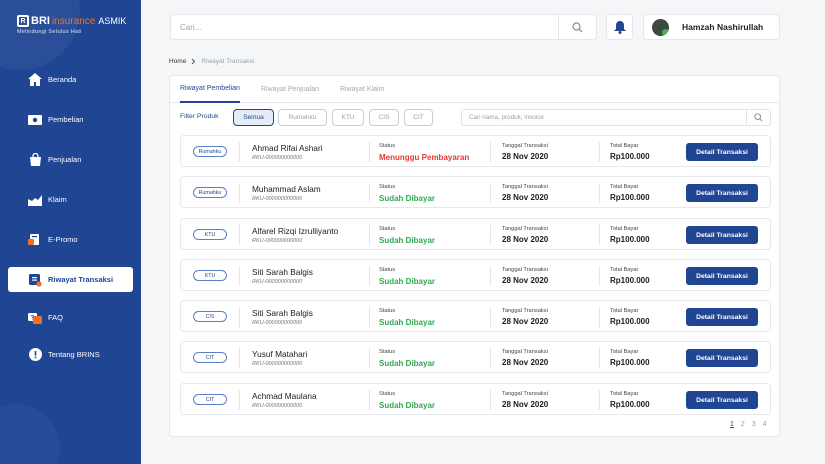  I want to click on product-badge: CIT, so click(210, 399).